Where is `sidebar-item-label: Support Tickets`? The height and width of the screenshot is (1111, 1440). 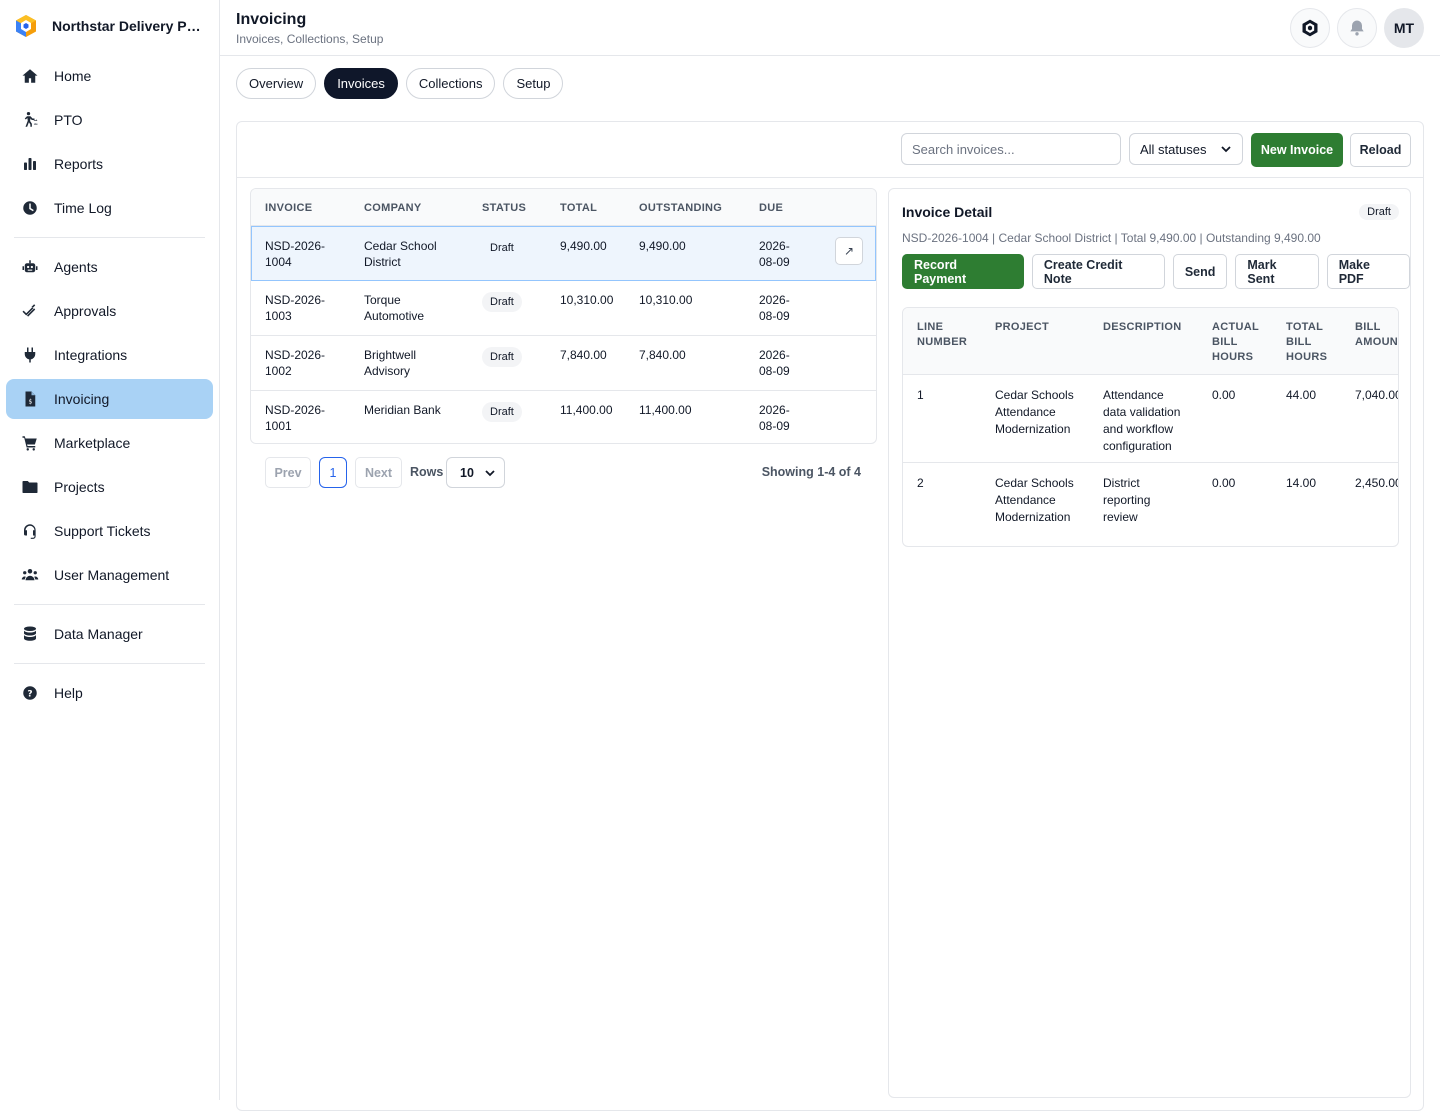 sidebar-item-label: Support Tickets is located at coordinates (102, 531).